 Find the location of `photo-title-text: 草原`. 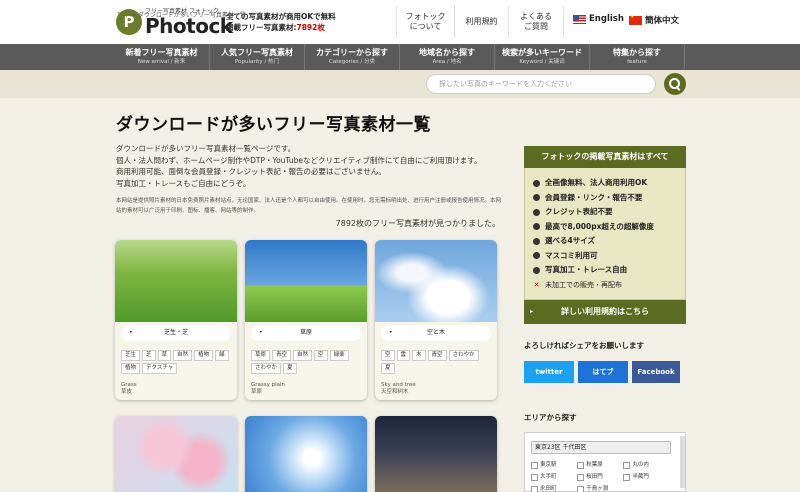

photo-title-text: 草原 is located at coordinates (305, 332).